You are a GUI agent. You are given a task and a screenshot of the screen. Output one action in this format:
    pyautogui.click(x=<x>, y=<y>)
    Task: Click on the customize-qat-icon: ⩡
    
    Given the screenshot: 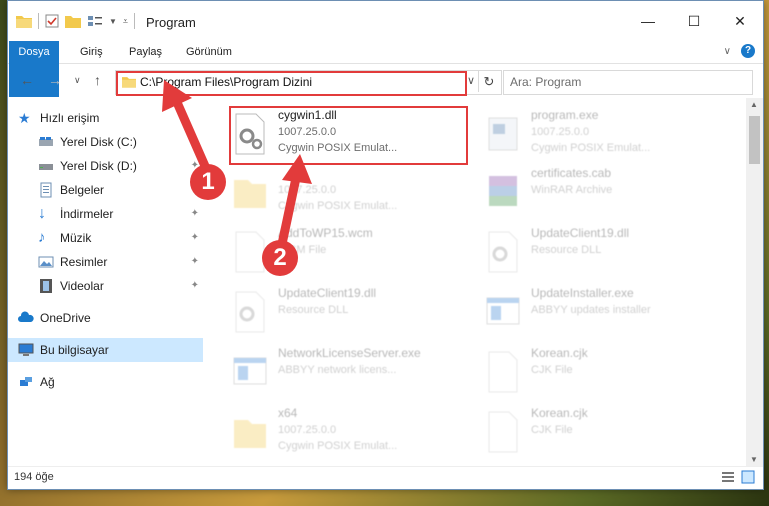 What is the action you would take?
    pyautogui.click(x=125, y=21)
    